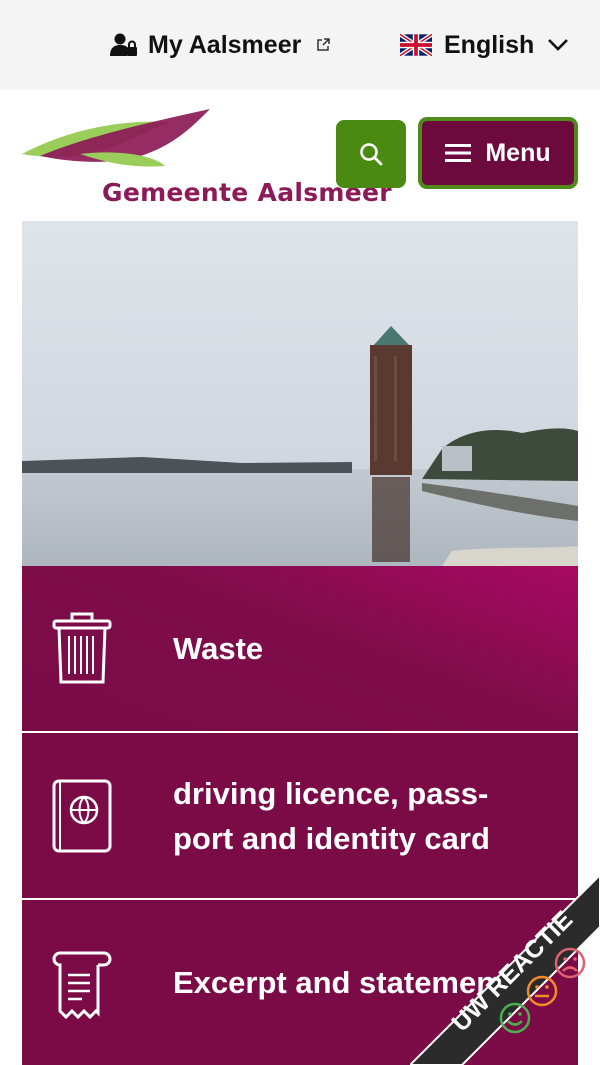 The width and height of the screenshot is (600, 1065). Describe the element at coordinates (123, 44) in the screenshot. I see `user-lock-icon` at that location.